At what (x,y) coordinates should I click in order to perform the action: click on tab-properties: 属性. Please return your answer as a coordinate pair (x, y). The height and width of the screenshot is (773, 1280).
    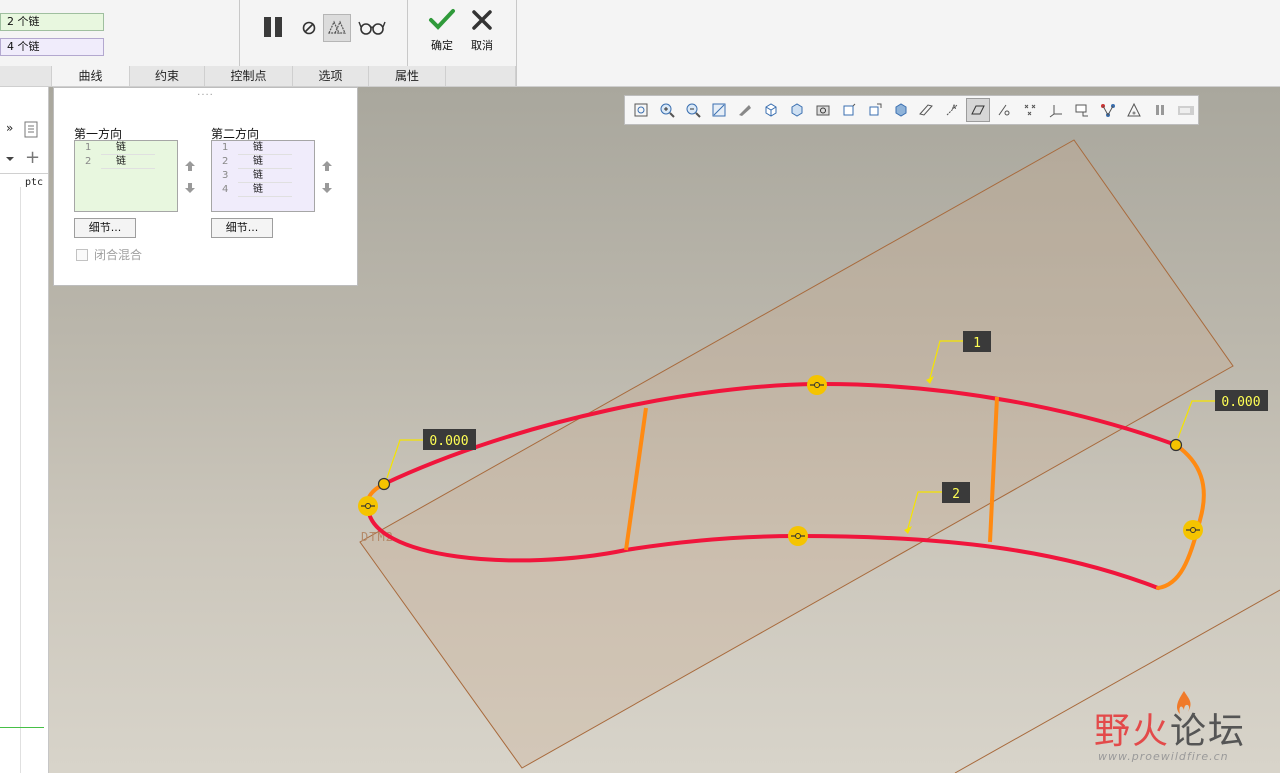
    Looking at the image, I should click on (407, 76).